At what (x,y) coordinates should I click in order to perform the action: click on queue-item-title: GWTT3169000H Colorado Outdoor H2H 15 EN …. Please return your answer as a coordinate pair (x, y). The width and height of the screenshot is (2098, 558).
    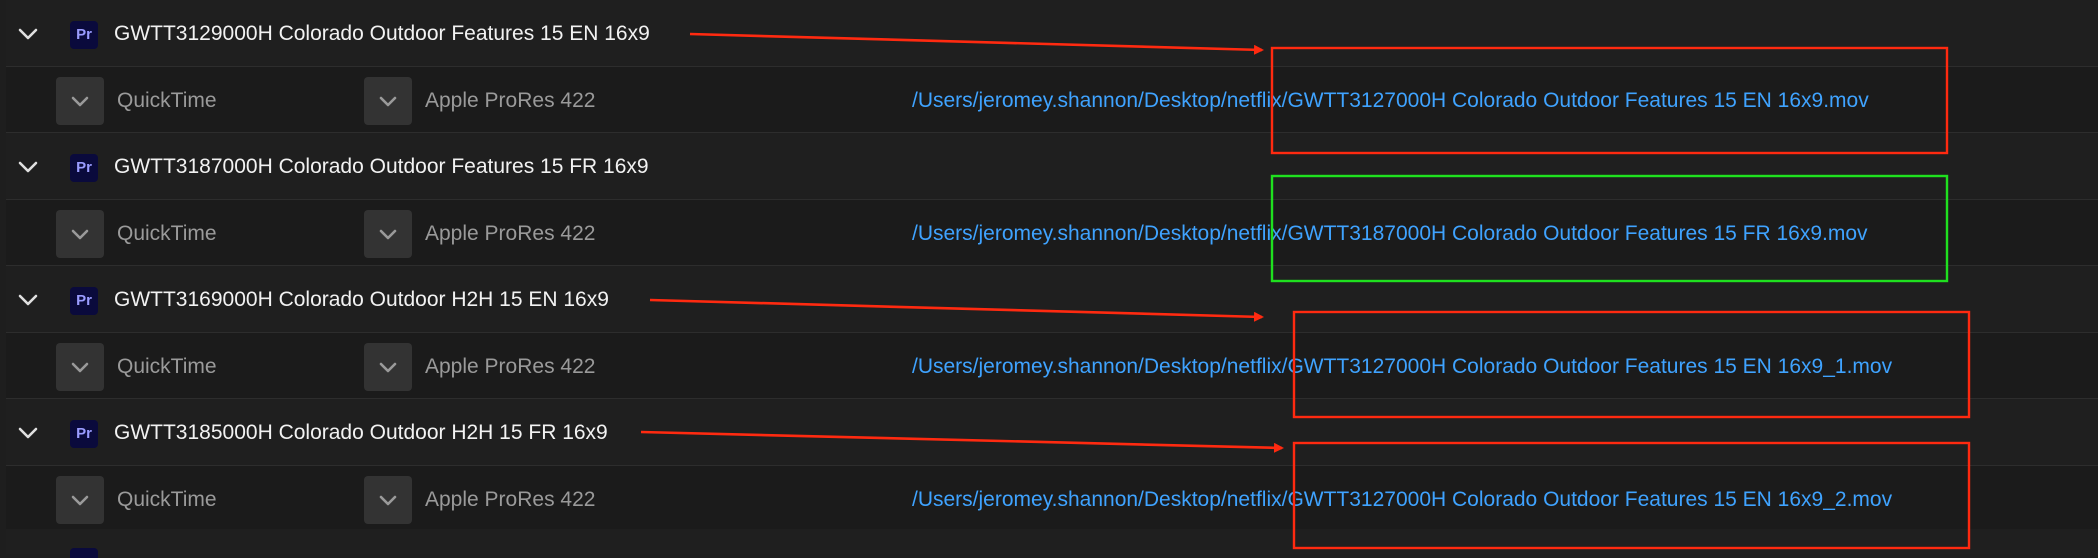
    Looking at the image, I should click on (361, 299).